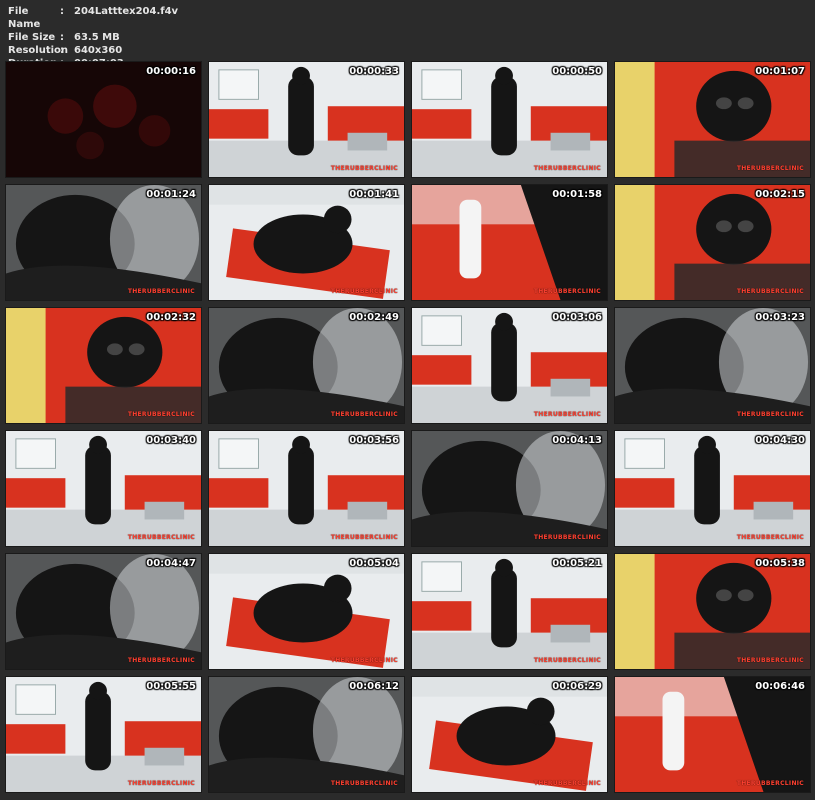 The image size is (815, 800). I want to click on video-thumbnail: 00:01:58 THERUBBERCLINIC, so click(509, 242).